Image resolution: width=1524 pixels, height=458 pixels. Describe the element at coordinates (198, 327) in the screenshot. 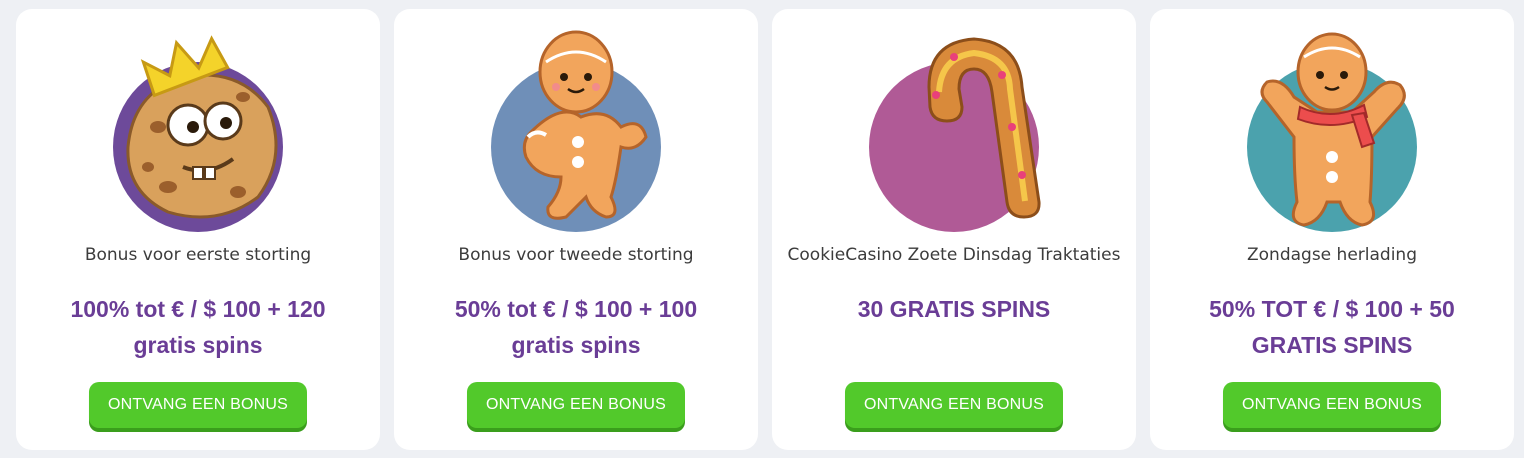

I see `bonus-offer: 100% tot € / $ 100 + 120 gratis spins` at that location.